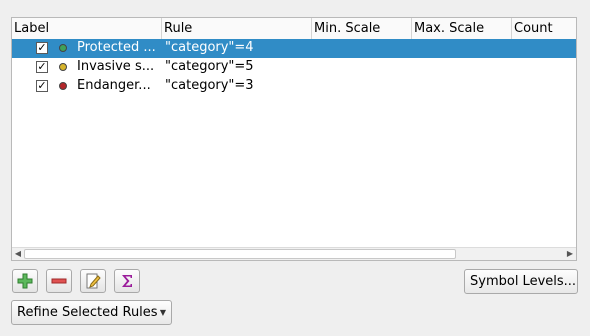 The image size is (590, 336). I want to click on column-header-max-scale: Max. Scale, so click(462, 28).